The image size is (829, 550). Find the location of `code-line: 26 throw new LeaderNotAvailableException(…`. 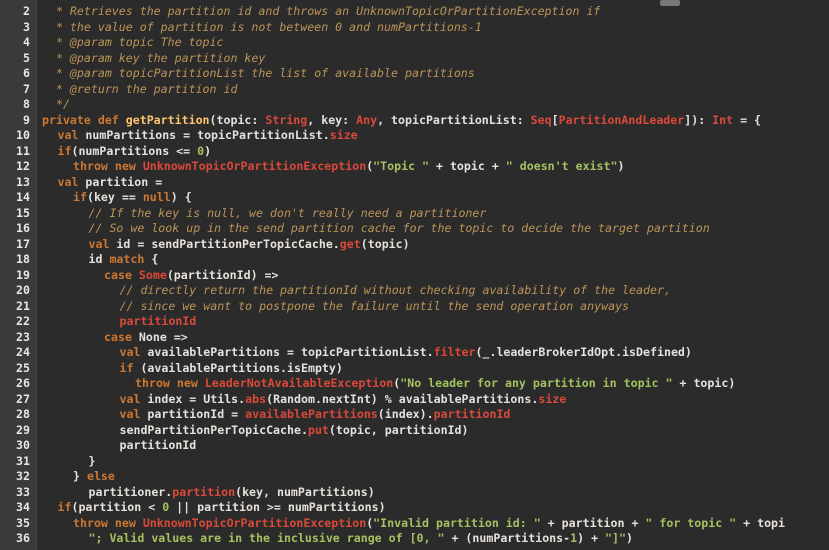

code-line: 26 throw new LeaderNotAvailableException(… is located at coordinates (414, 384).